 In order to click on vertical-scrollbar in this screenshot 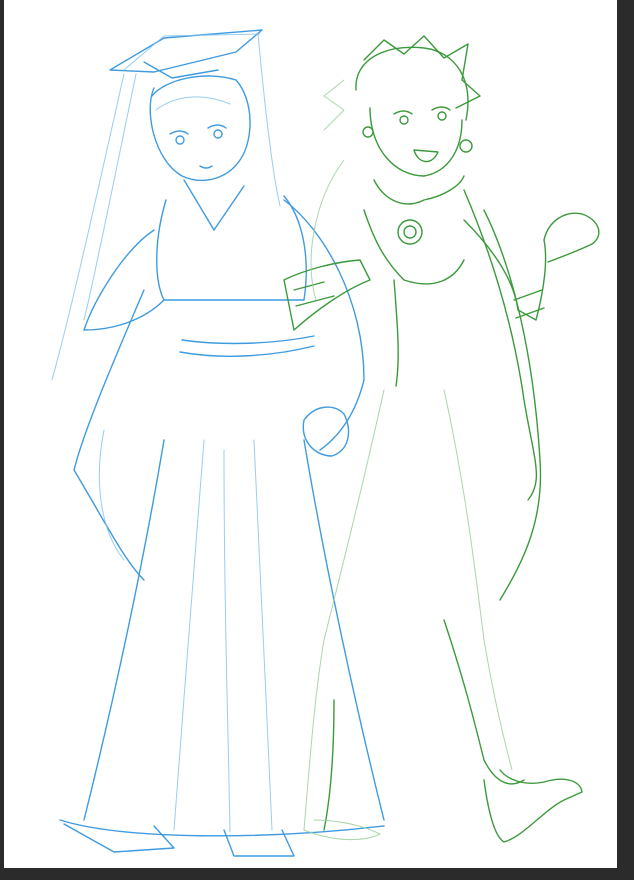, I will do `click(625, 440)`.